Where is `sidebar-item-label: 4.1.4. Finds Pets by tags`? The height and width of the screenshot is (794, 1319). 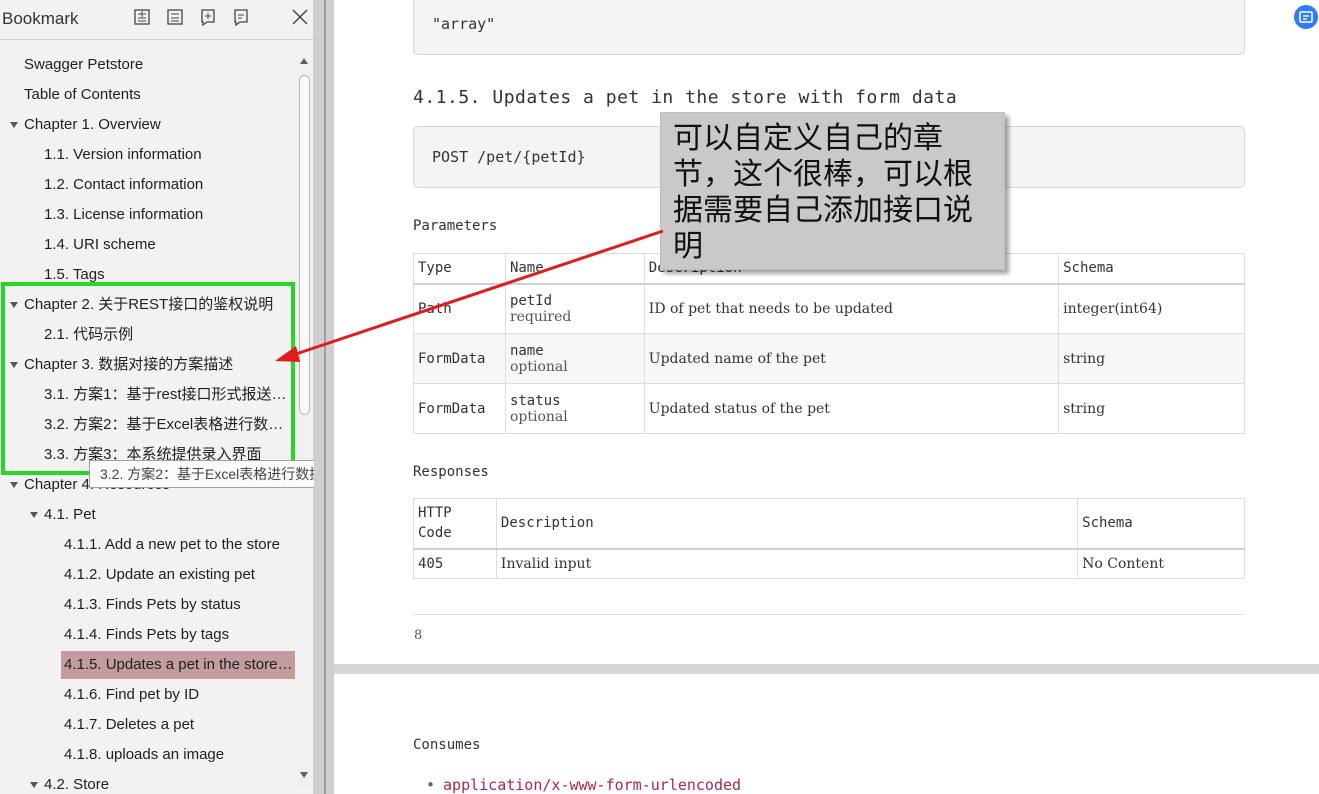
sidebar-item-label: 4.1.4. Finds Pets by tags is located at coordinates (147, 634).